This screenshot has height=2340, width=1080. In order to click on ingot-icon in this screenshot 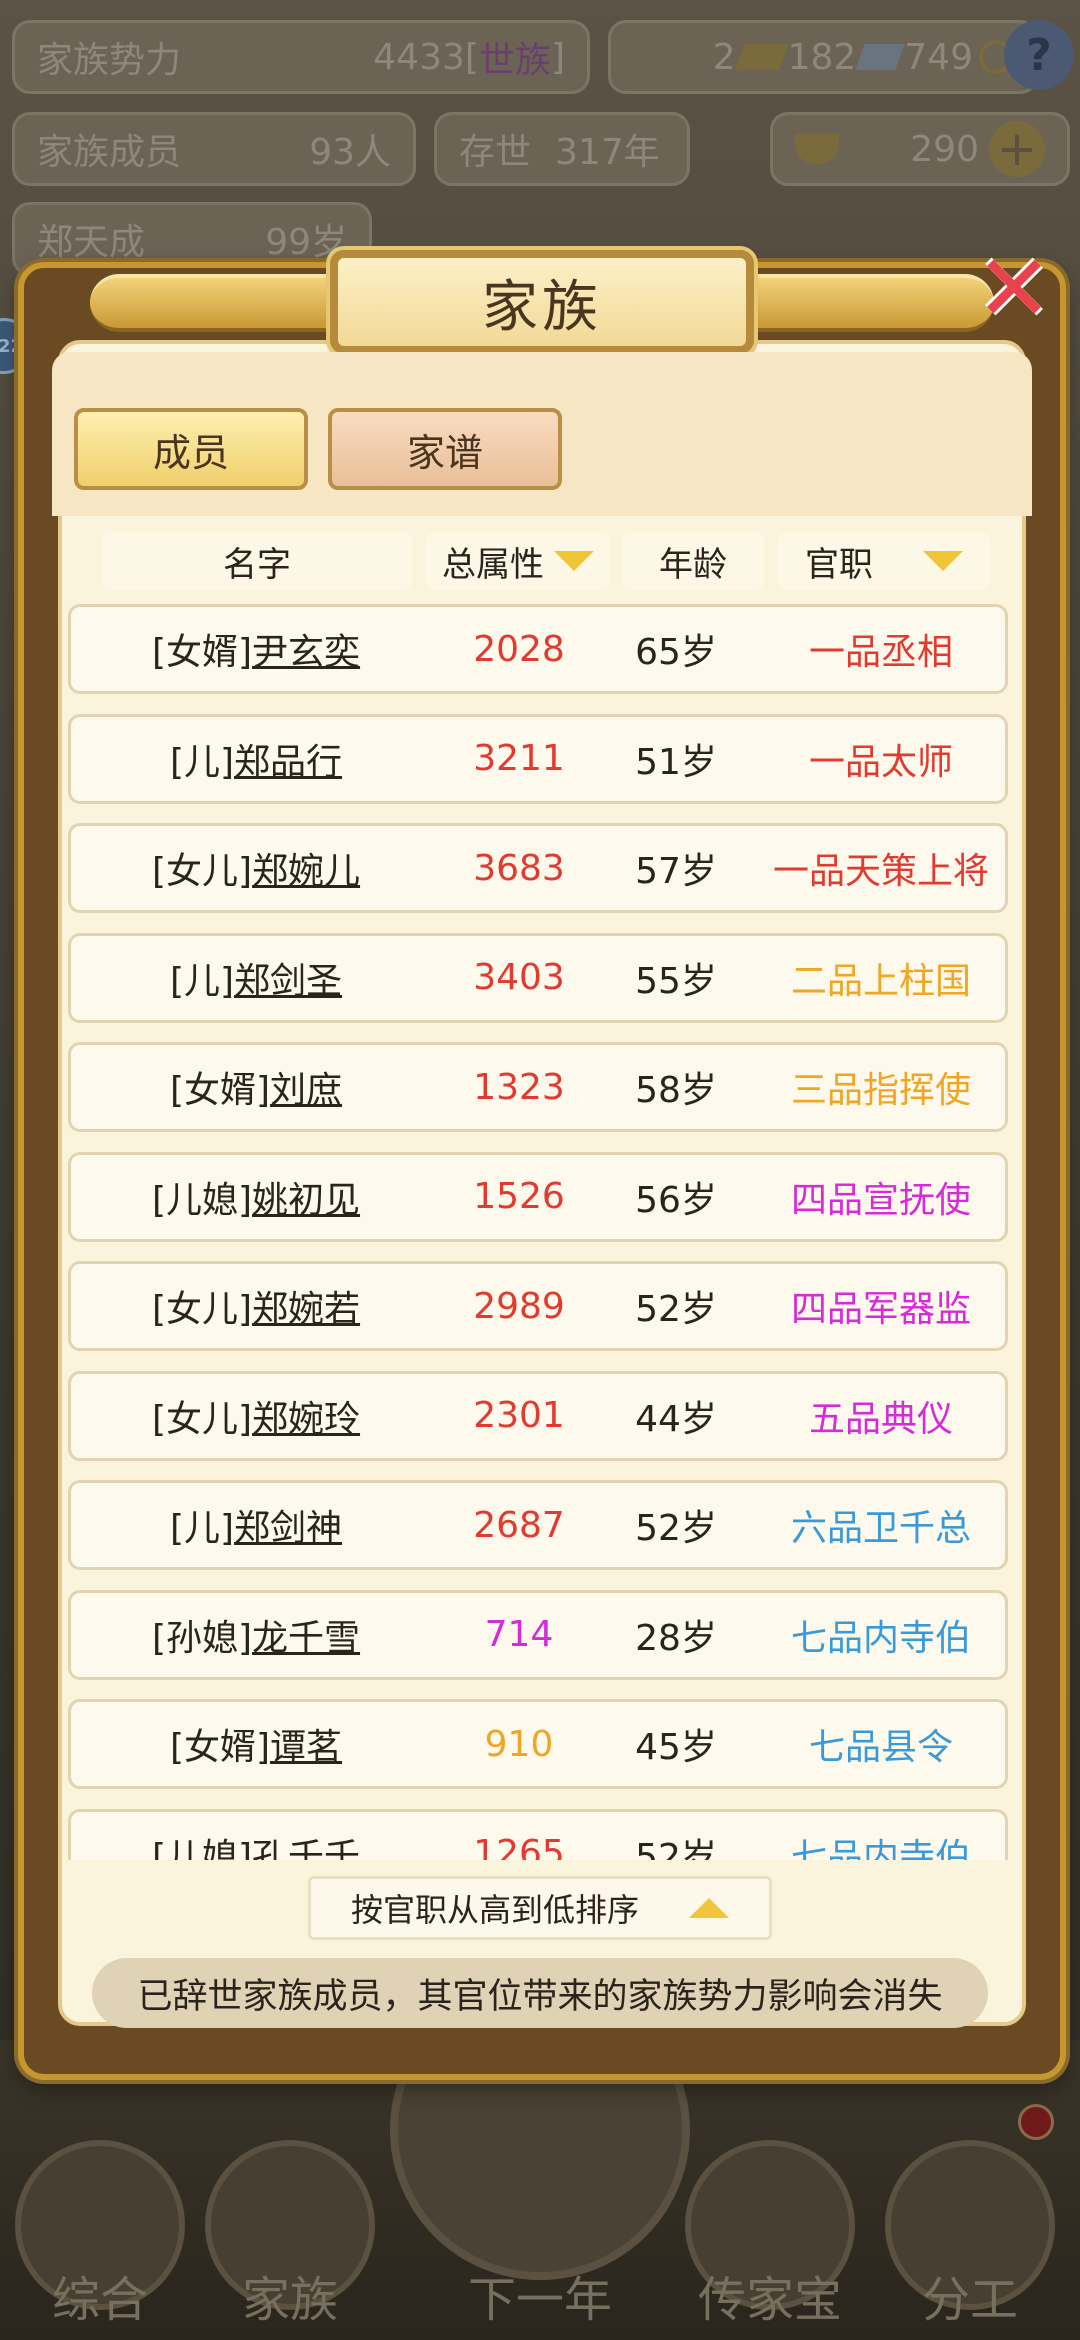, I will do `click(817, 149)`.